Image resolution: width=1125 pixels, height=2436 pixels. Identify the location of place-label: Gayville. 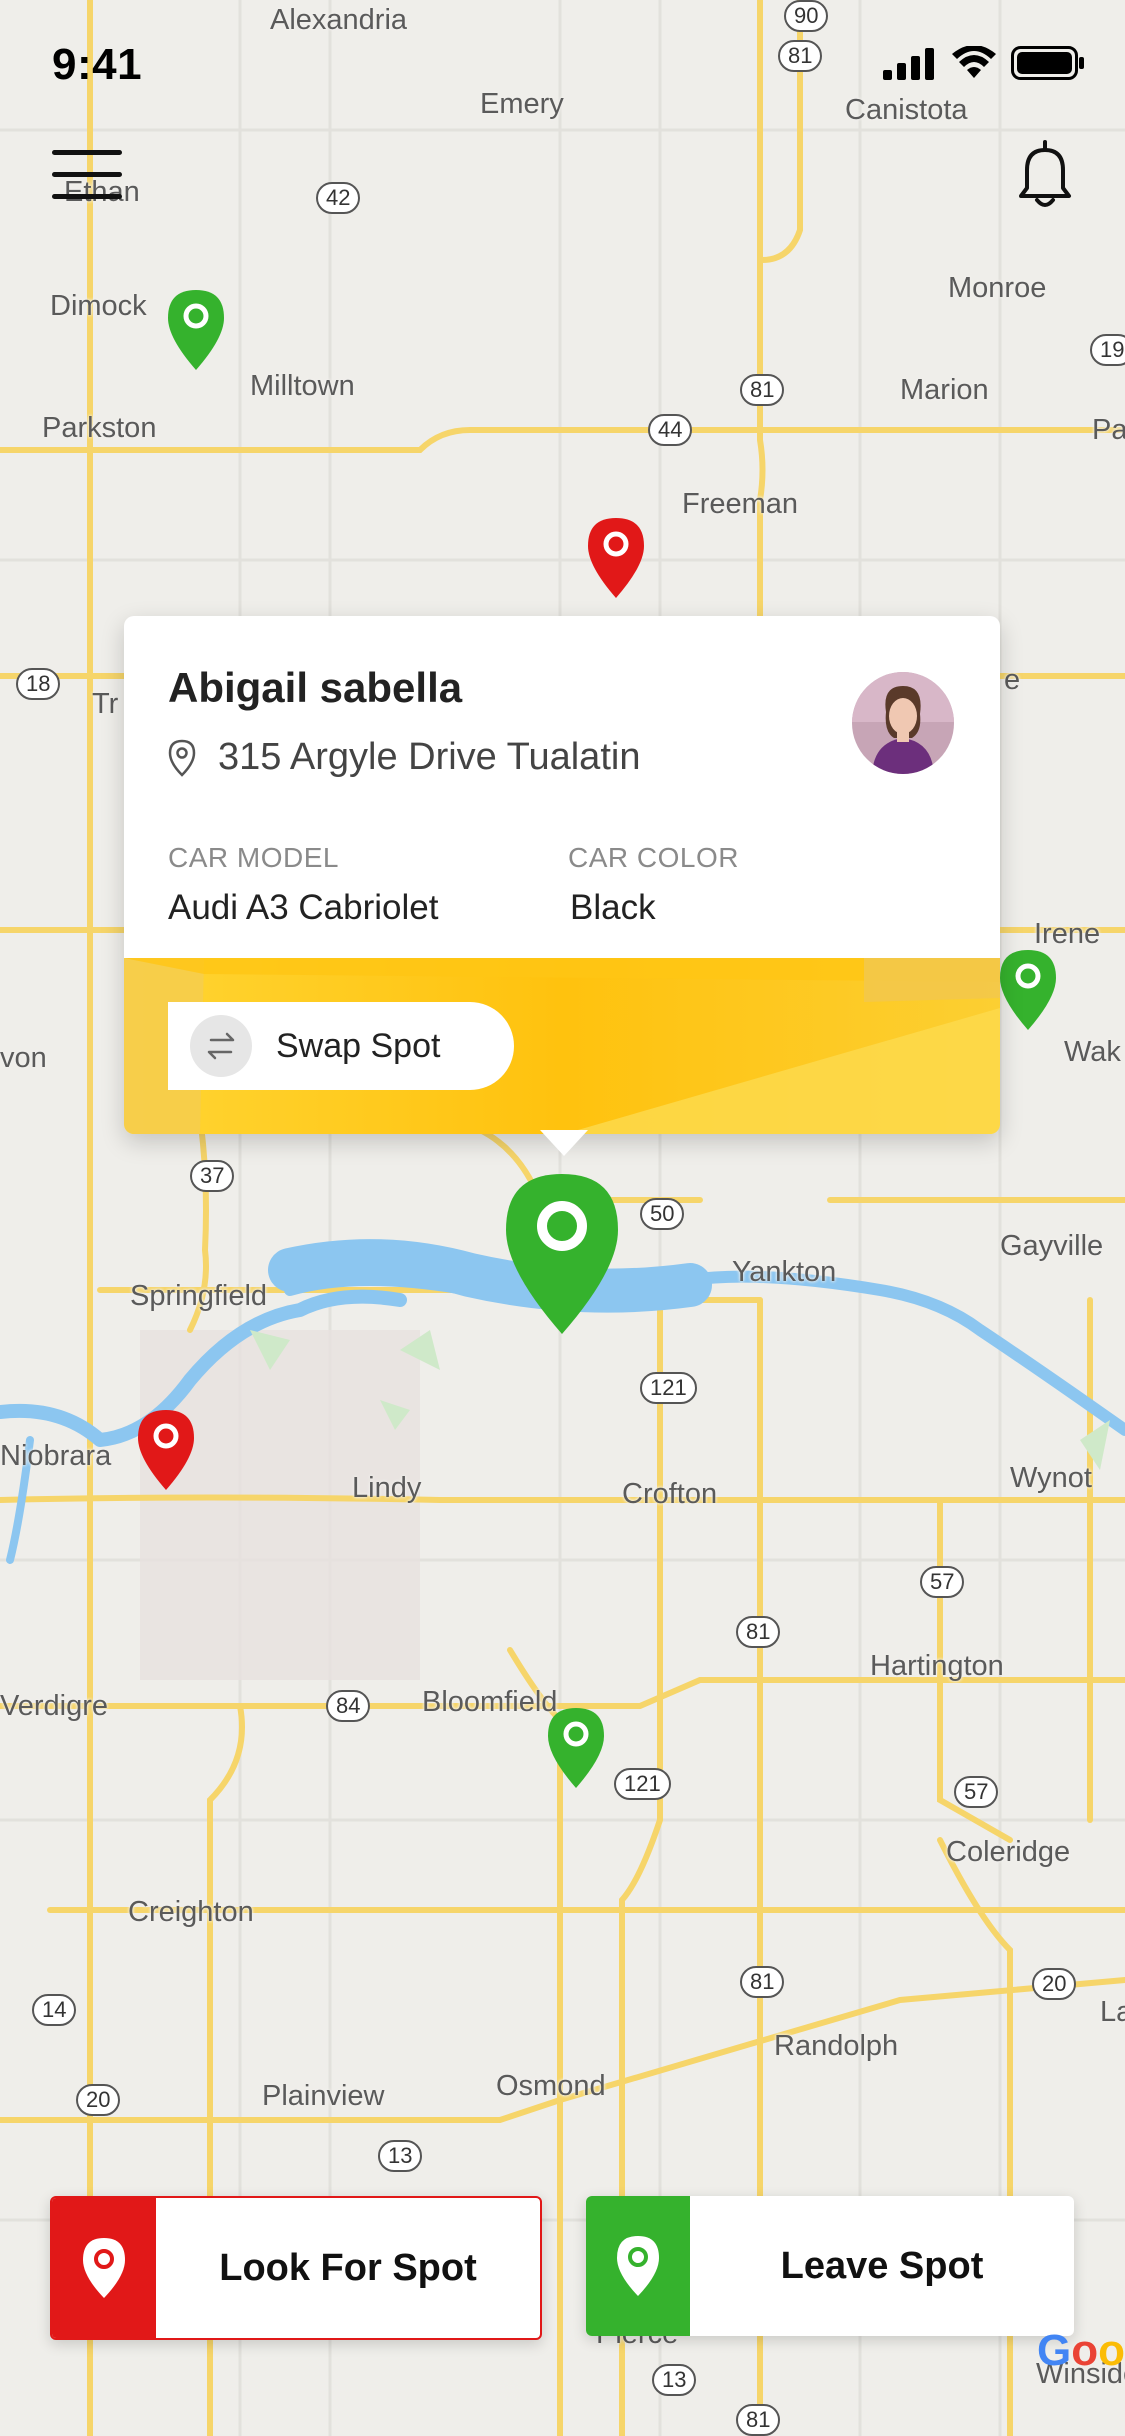
(1052, 1246).